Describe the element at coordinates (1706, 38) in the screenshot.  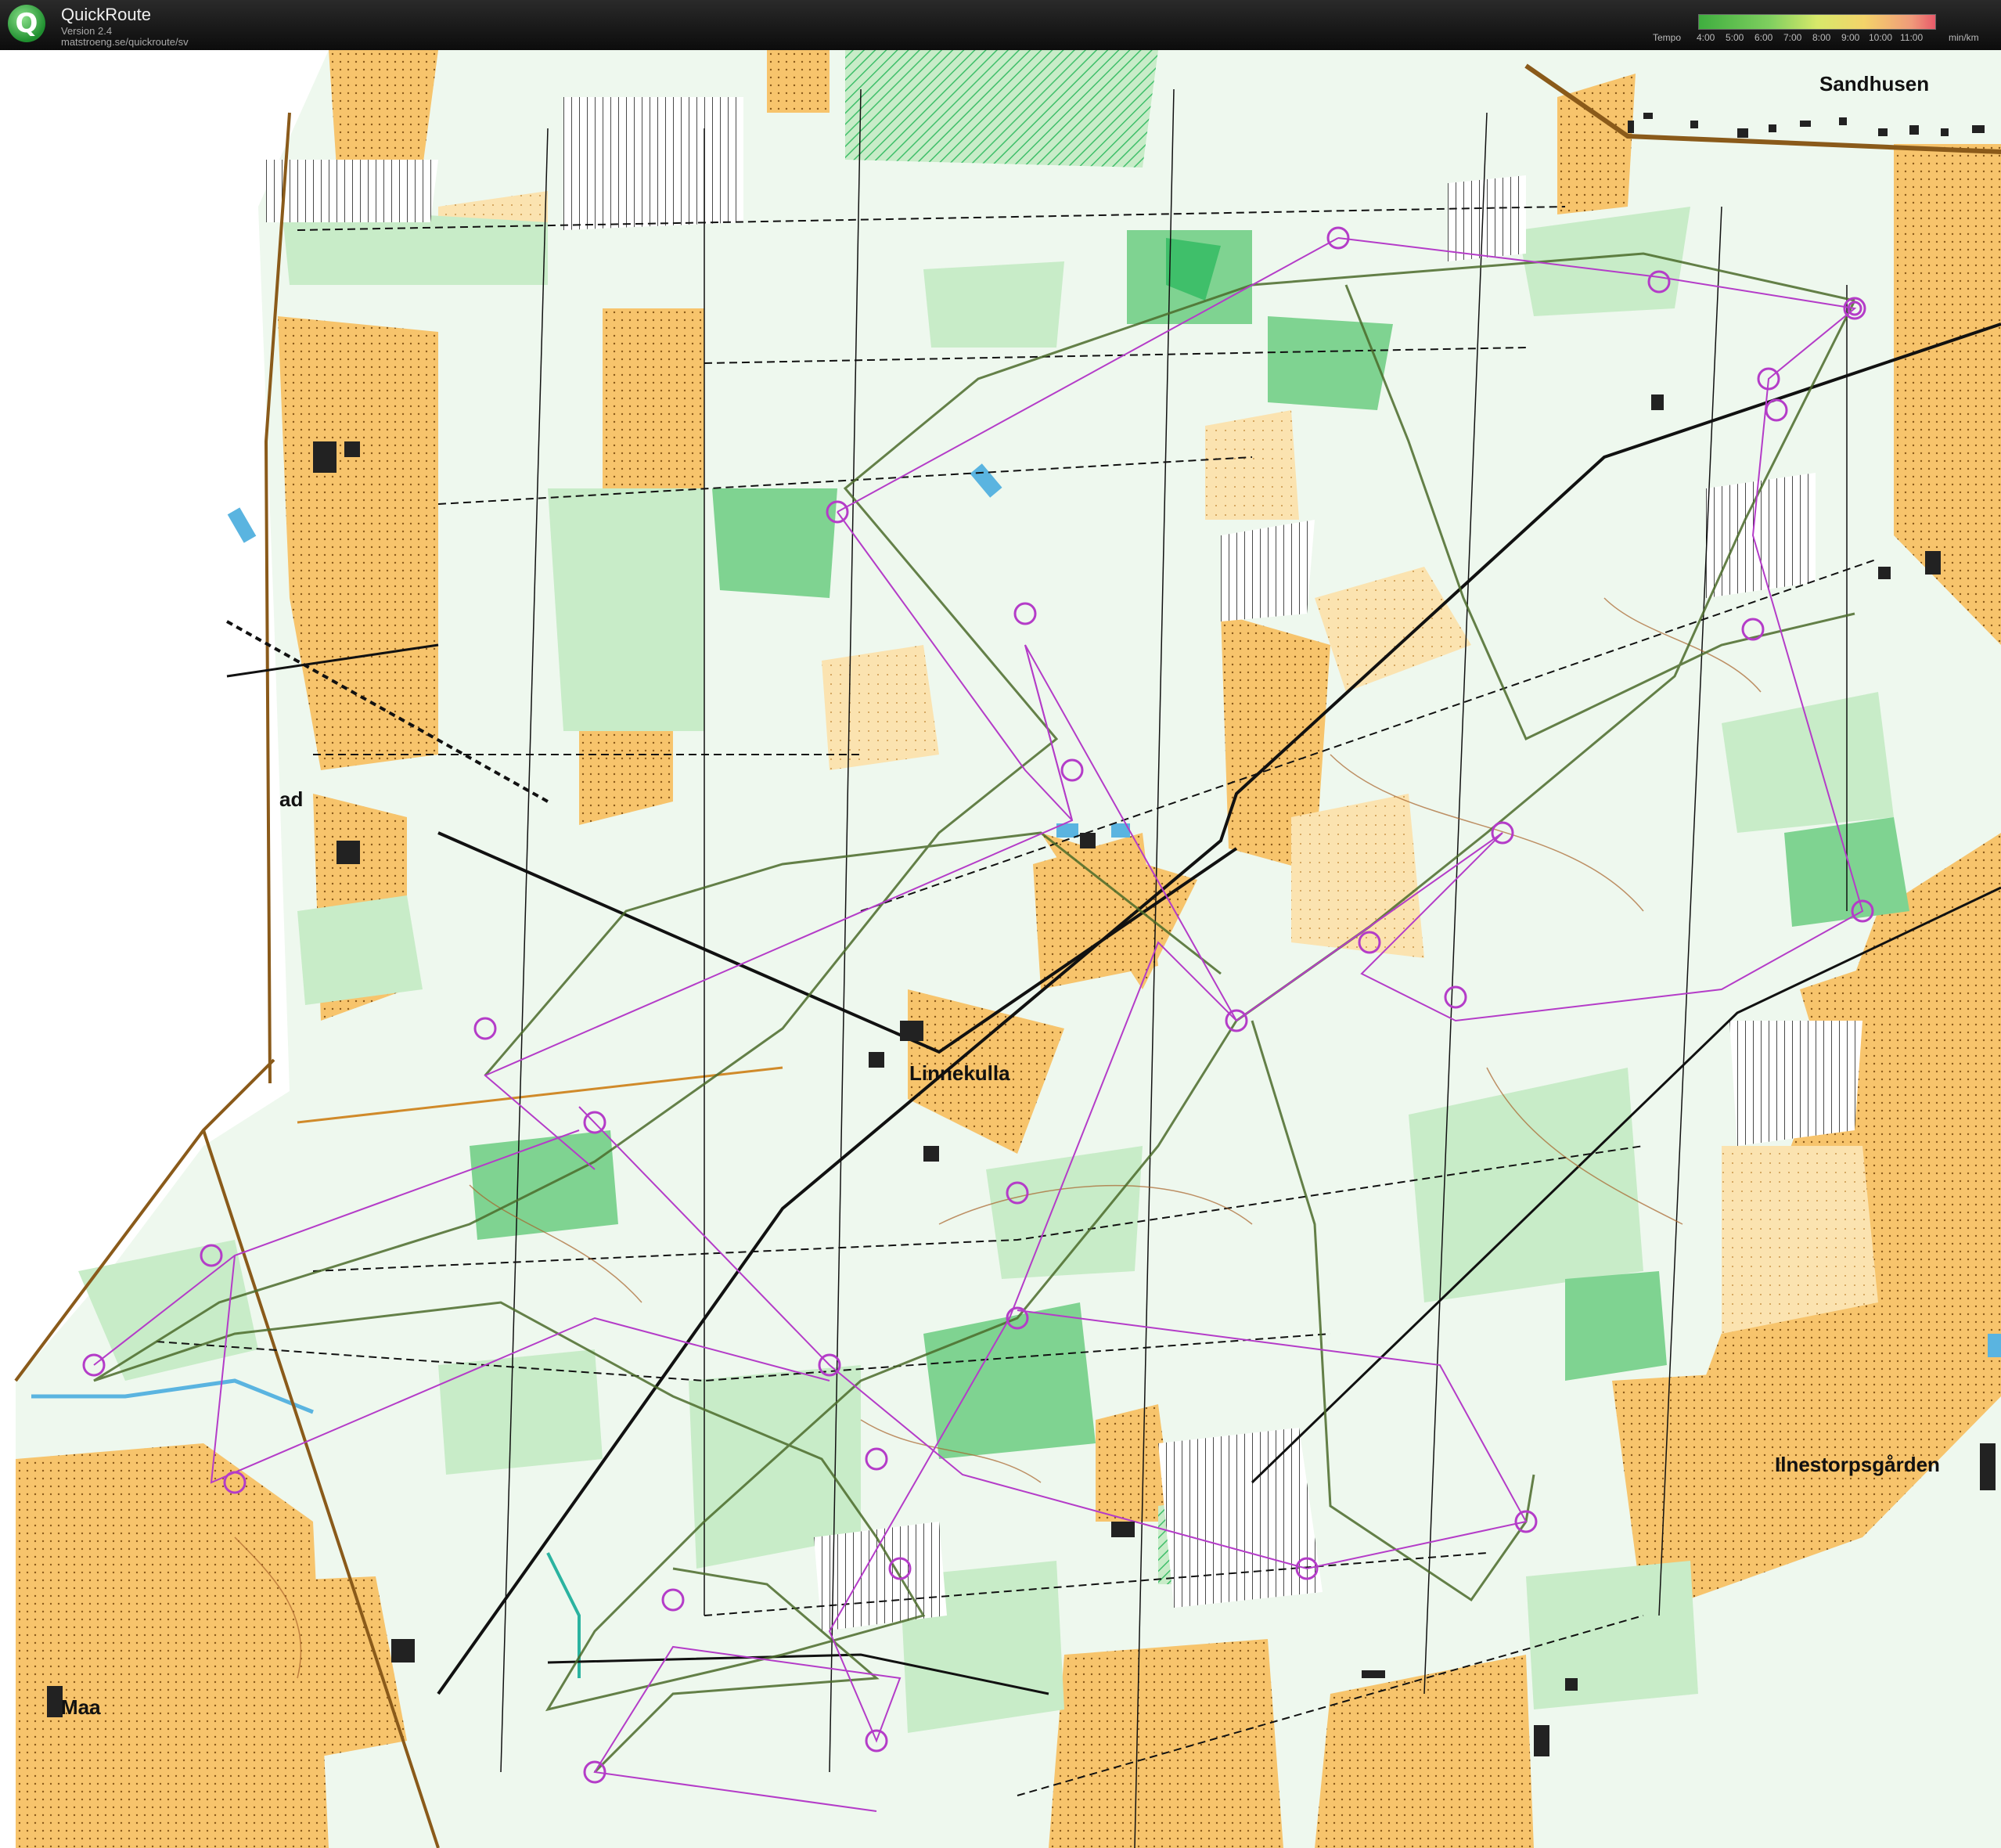
I see `tempo-tick: 4:00` at that location.